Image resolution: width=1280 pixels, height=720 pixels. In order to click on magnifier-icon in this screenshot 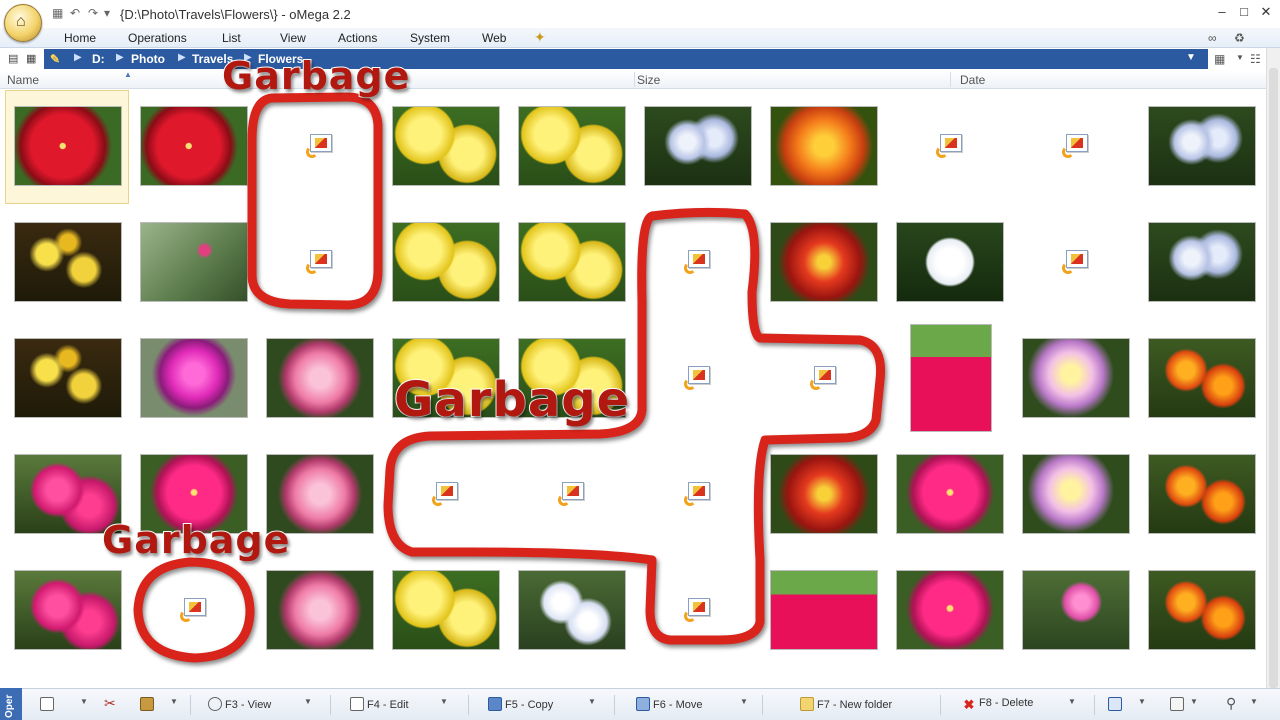, I will do `click(215, 704)`.